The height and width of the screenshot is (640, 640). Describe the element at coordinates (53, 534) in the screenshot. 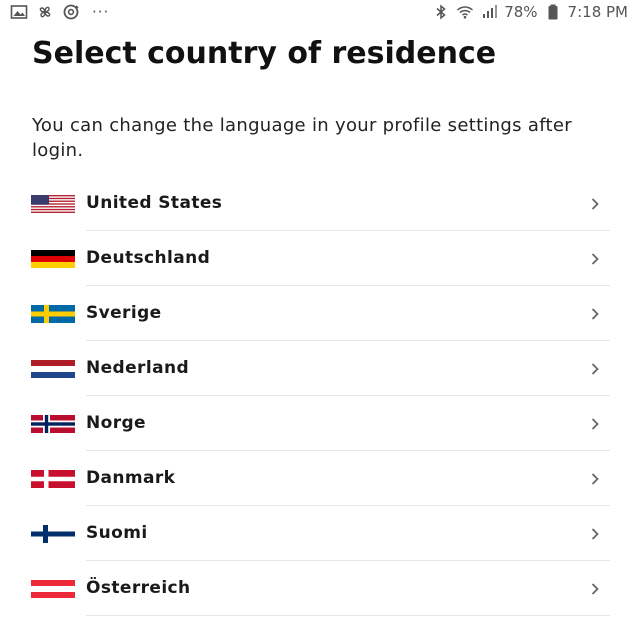

I see `fi-flag-icon` at that location.